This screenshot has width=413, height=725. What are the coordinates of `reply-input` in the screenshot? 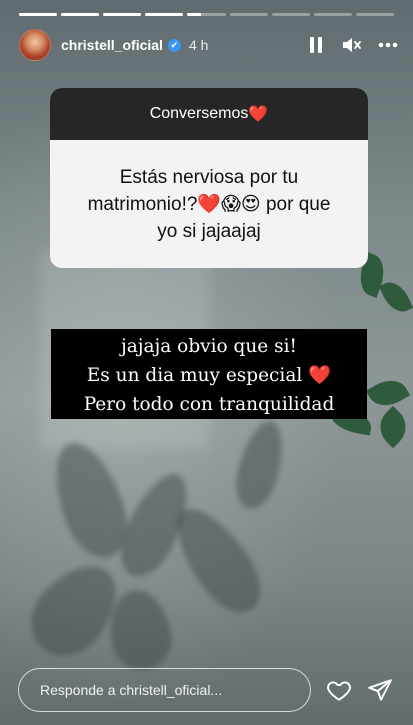 It's located at (170, 690).